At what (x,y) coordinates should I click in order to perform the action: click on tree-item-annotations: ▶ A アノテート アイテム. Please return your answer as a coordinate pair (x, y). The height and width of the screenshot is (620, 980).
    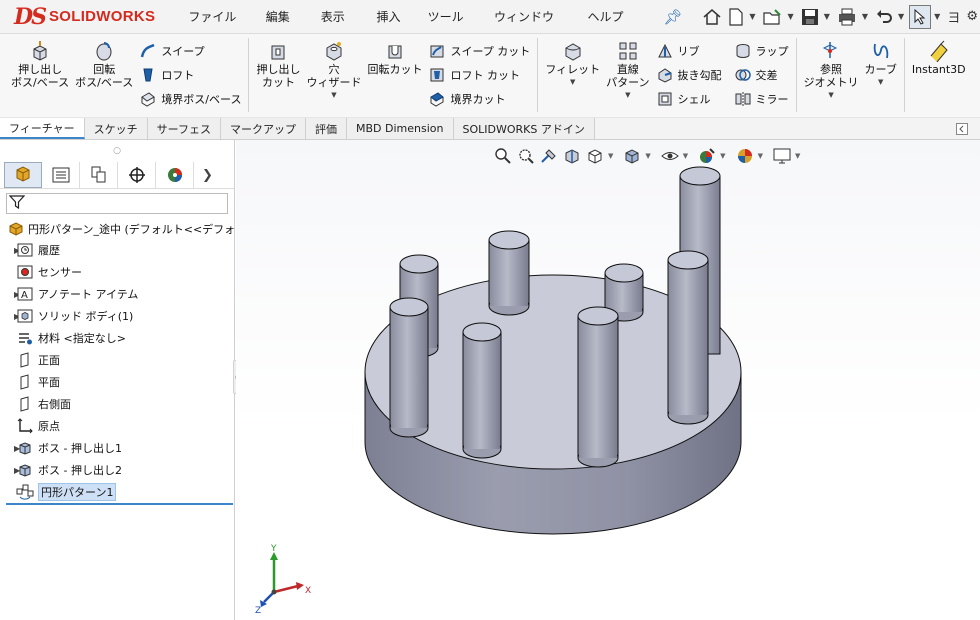
    Looking at the image, I should click on (117, 294).